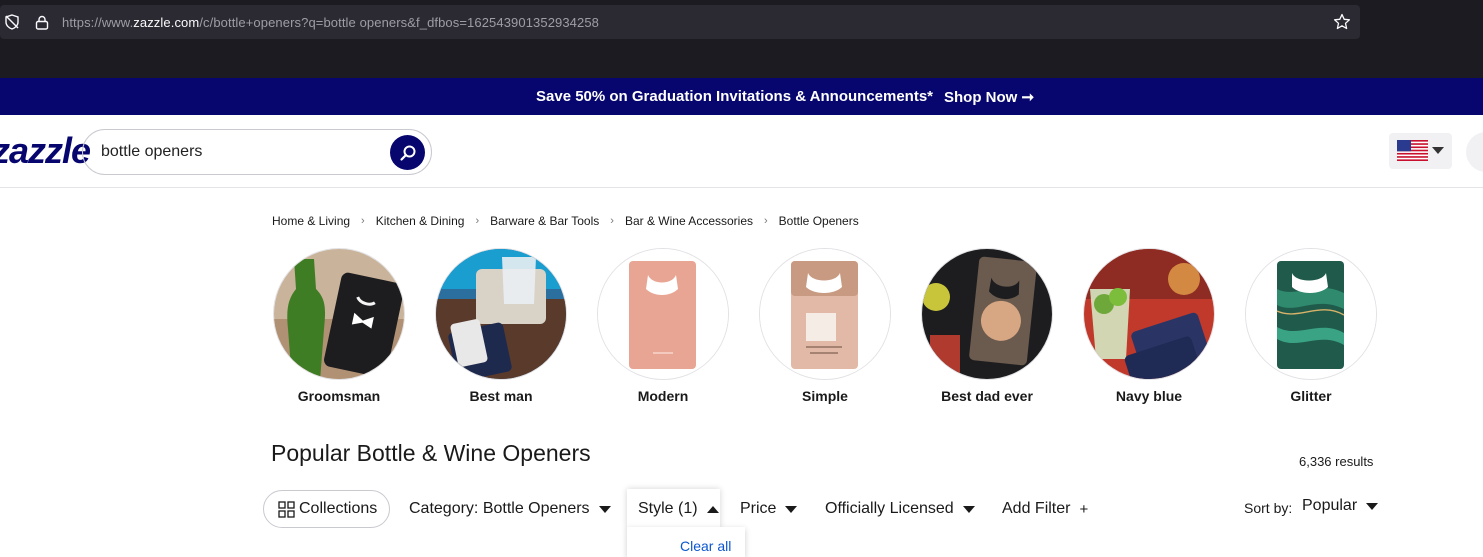 This screenshot has width=1483, height=557. What do you see at coordinates (1336, 461) in the screenshot?
I see `results-count: 6,336 results` at bounding box center [1336, 461].